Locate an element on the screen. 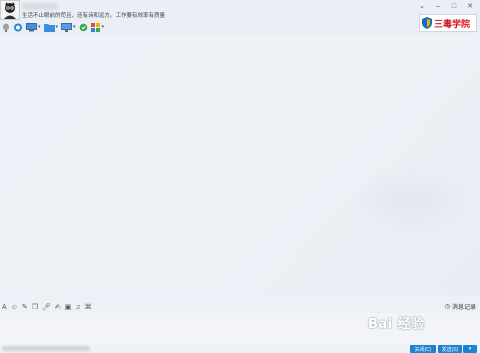 This screenshot has width=480, height=353. voice-call-icon is located at coordinates (18, 27).